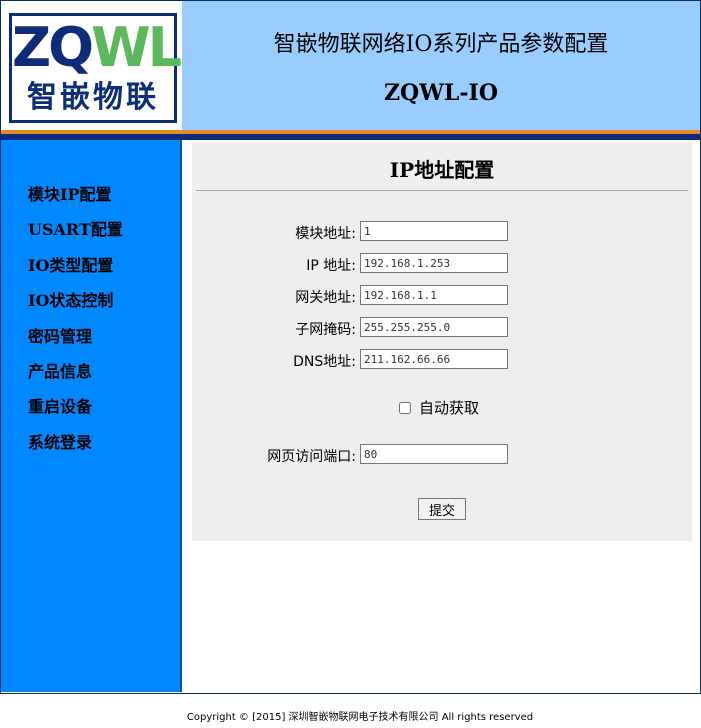 The image size is (701, 728). I want to click on logo-chinese: 智嵌物联, so click(93, 97).